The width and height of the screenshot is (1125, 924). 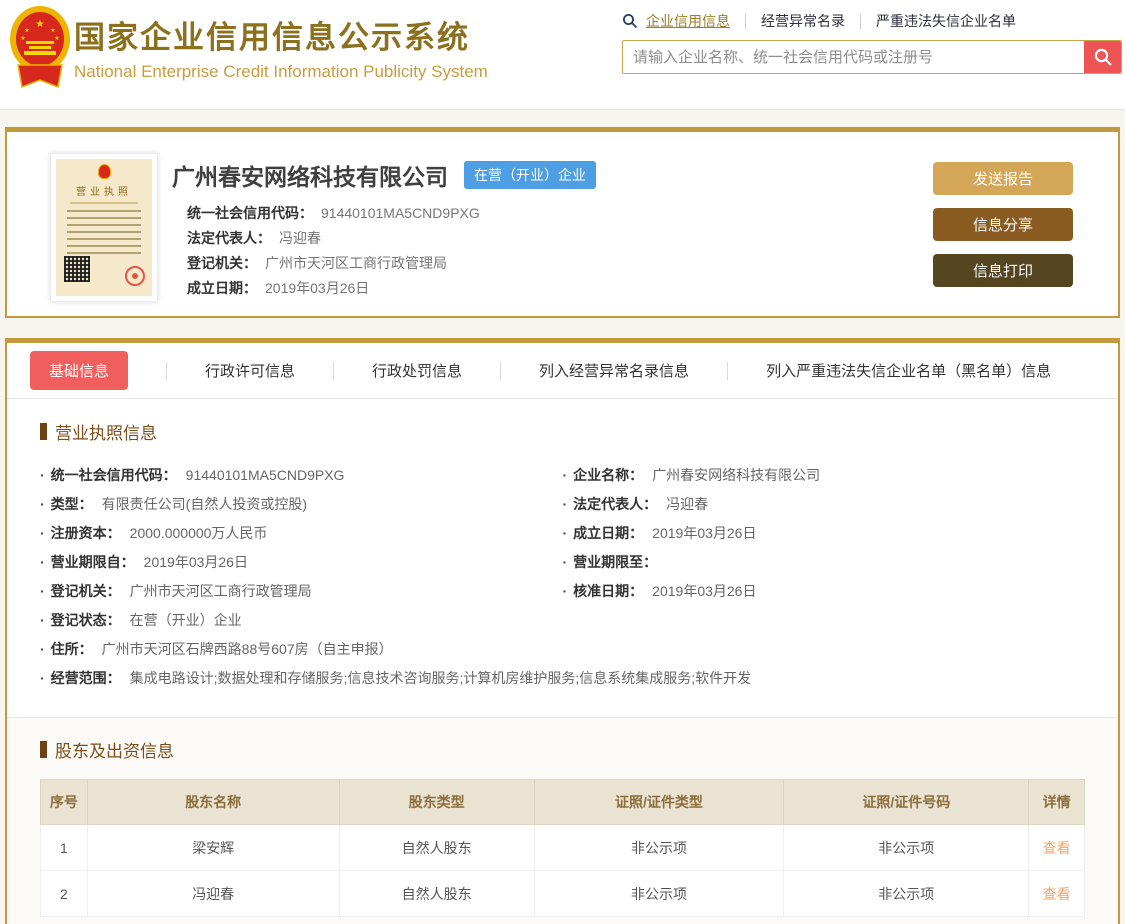 I want to click on col-header-cert-number: 证照/证件号码, so click(x=906, y=802).